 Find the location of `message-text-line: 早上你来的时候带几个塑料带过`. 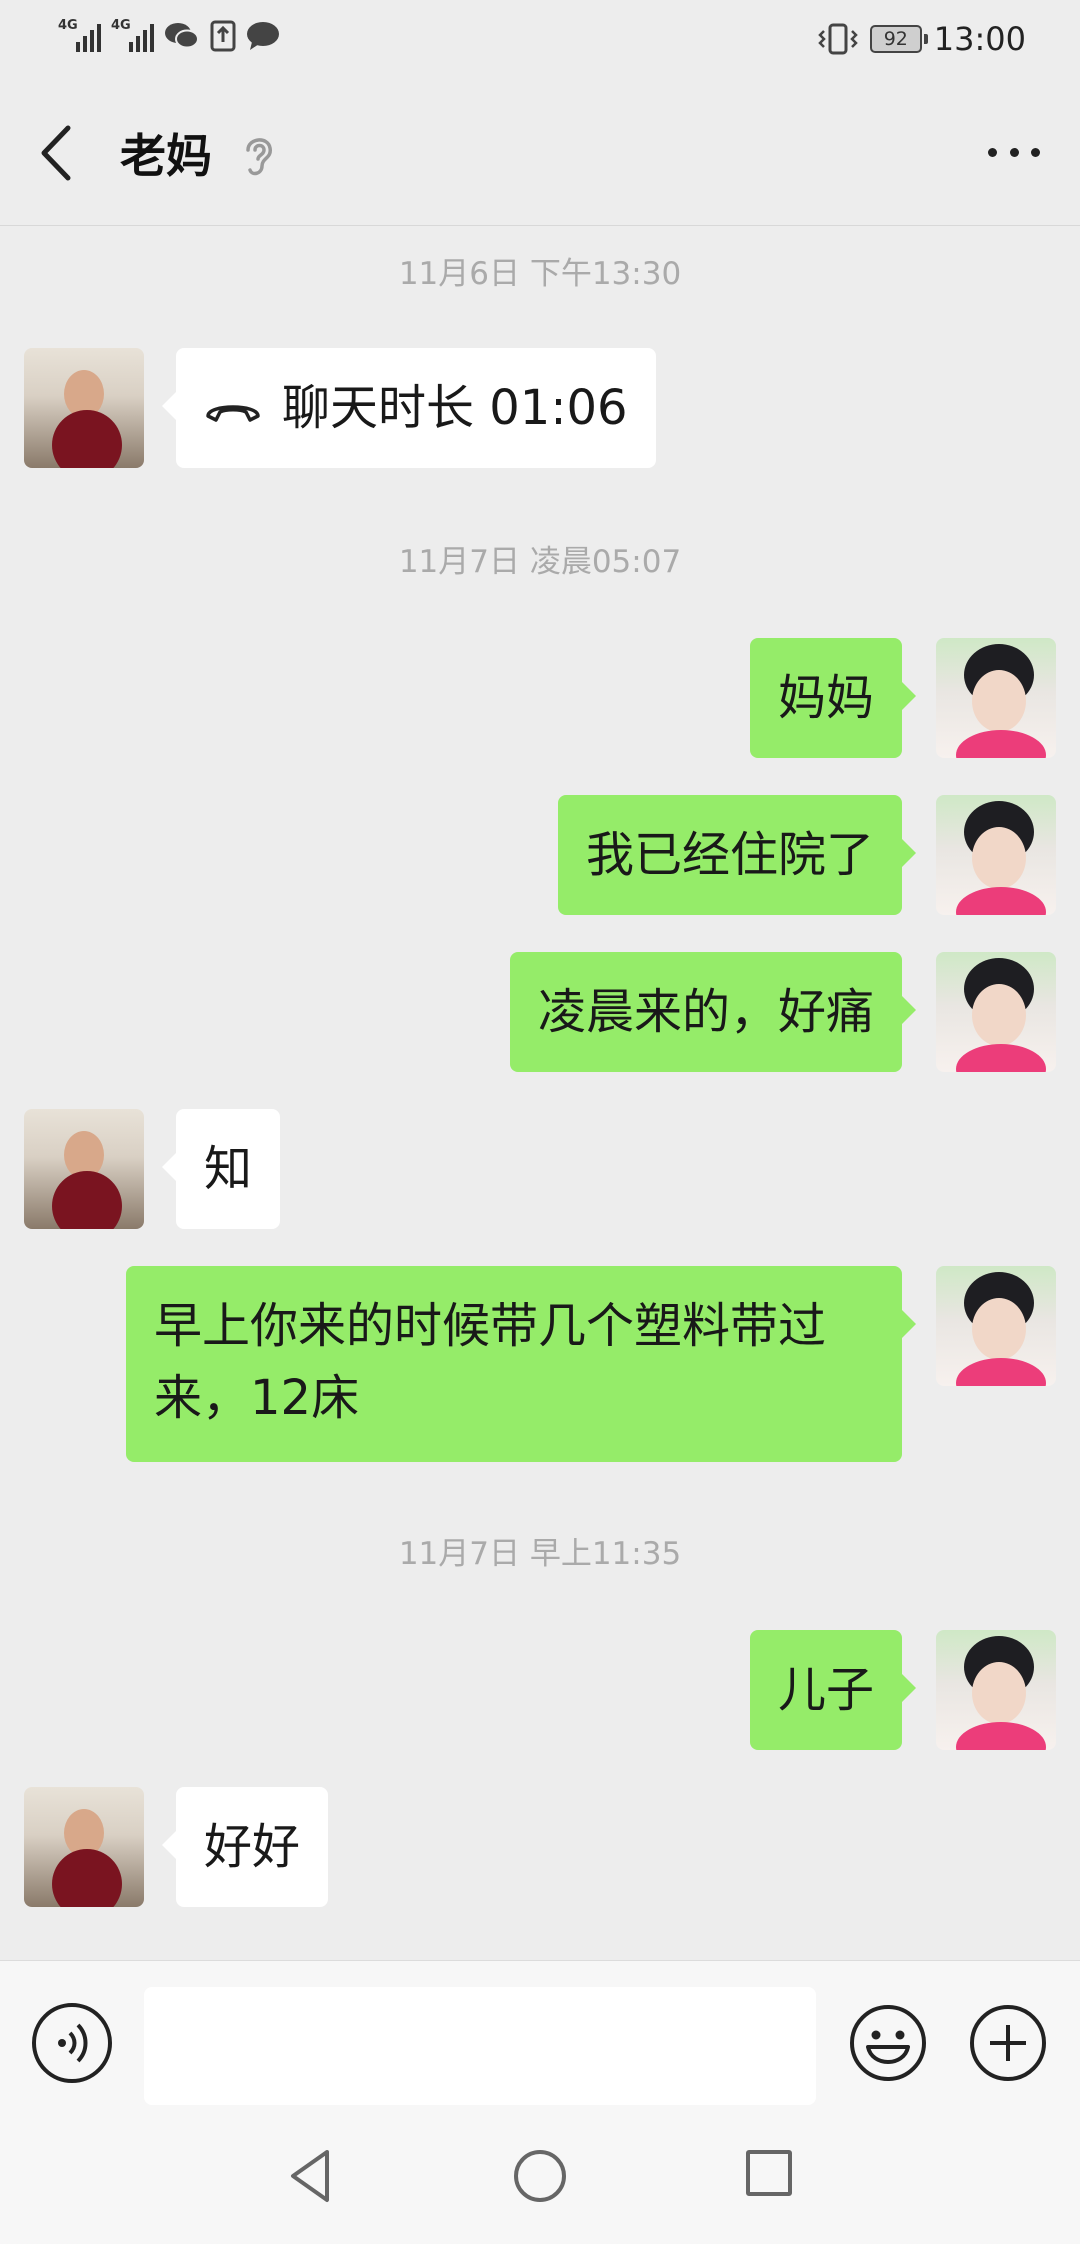

message-text-line: 早上你来的时候带几个塑料带过 is located at coordinates (490, 1326).